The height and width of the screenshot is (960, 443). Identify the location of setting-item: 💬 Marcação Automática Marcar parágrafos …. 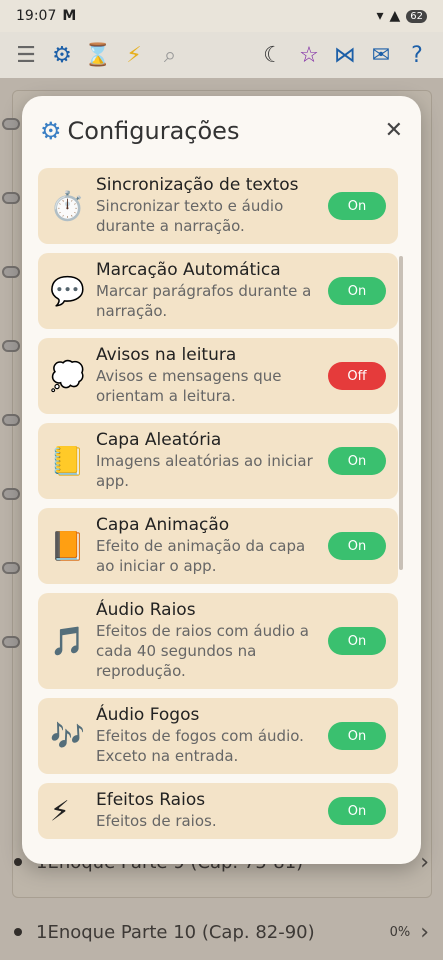
(218, 291).